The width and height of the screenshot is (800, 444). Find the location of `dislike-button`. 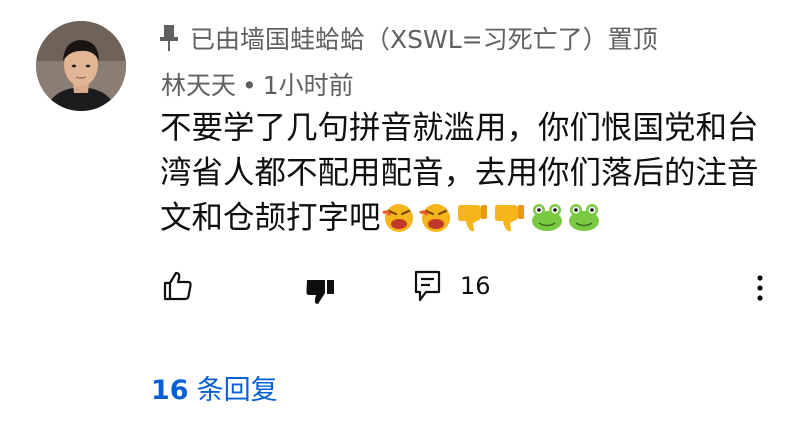

dislike-button is located at coordinates (321, 292).